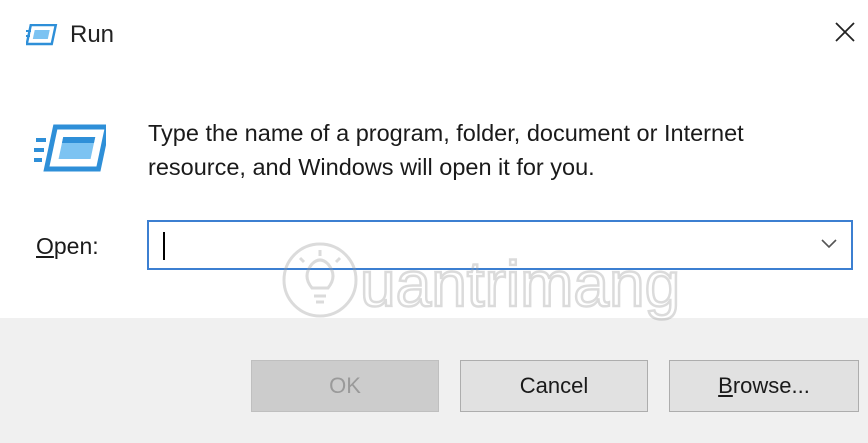 This screenshot has width=868, height=443. Describe the element at coordinates (92, 34) in the screenshot. I see `window-title: Run` at that location.